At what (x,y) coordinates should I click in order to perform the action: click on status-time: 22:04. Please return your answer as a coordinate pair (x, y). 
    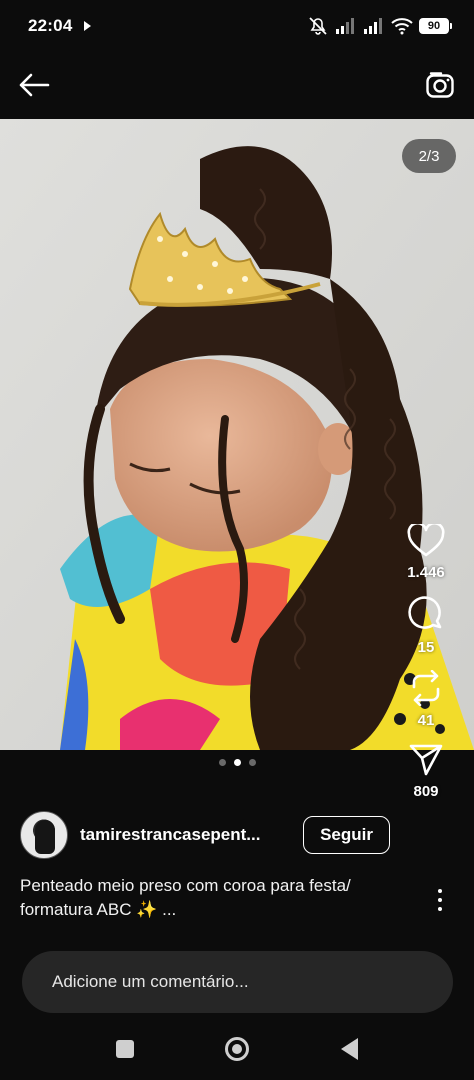
    Looking at the image, I should click on (50, 25).